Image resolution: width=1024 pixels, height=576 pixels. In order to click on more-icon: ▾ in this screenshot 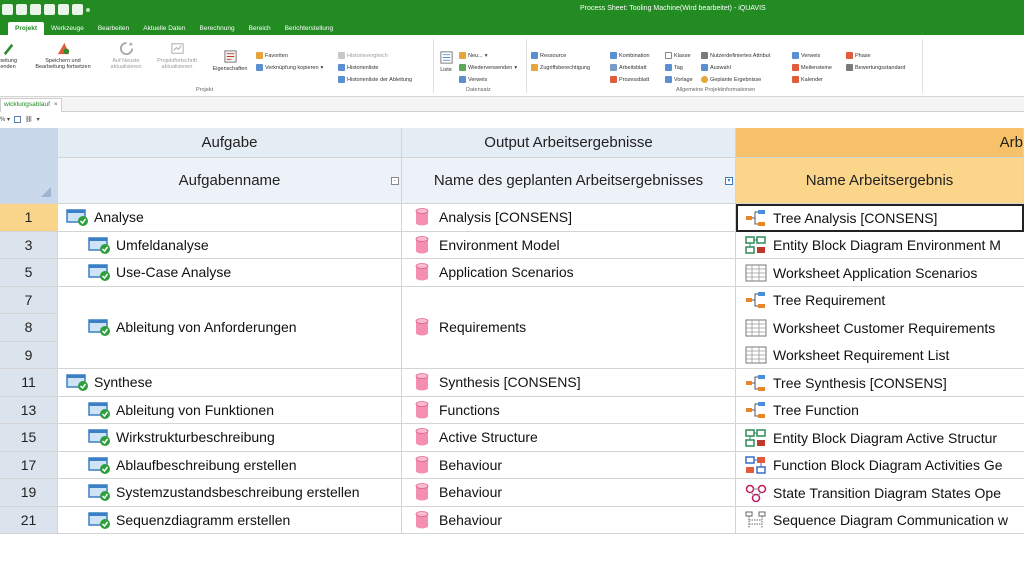, I will do `click(38, 119)`.